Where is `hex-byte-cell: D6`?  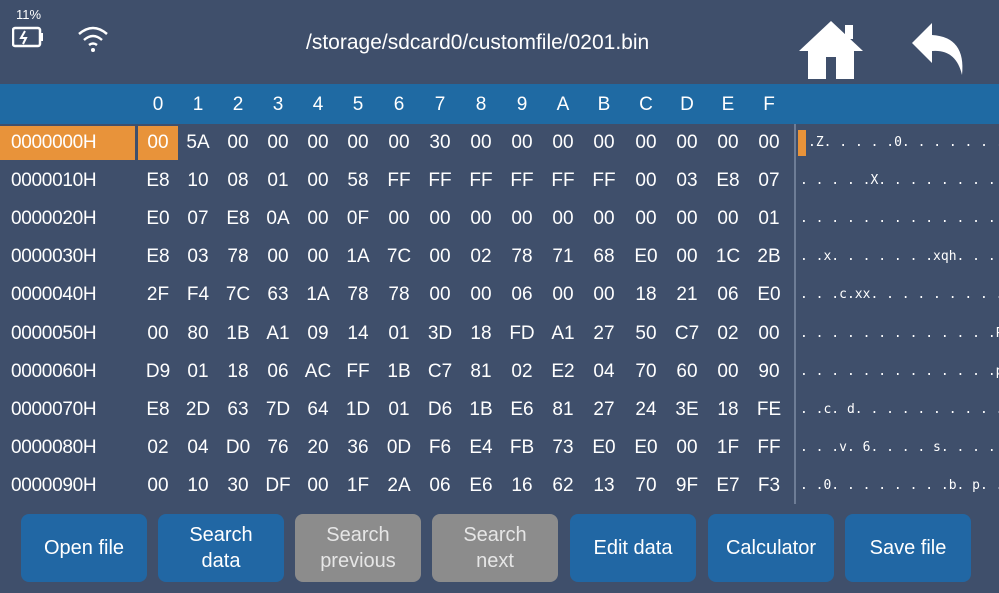 hex-byte-cell: D6 is located at coordinates (440, 410).